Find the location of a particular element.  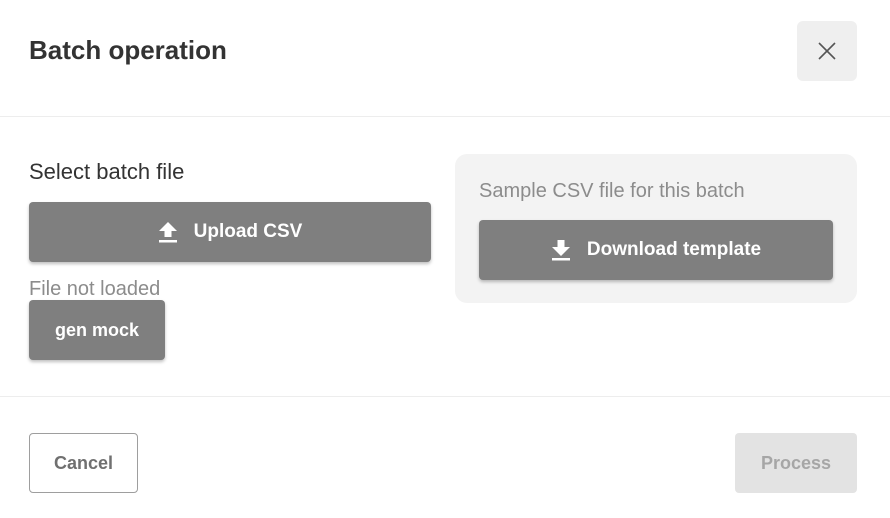

gen-mock-label: gen mock is located at coordinates (97, 329).